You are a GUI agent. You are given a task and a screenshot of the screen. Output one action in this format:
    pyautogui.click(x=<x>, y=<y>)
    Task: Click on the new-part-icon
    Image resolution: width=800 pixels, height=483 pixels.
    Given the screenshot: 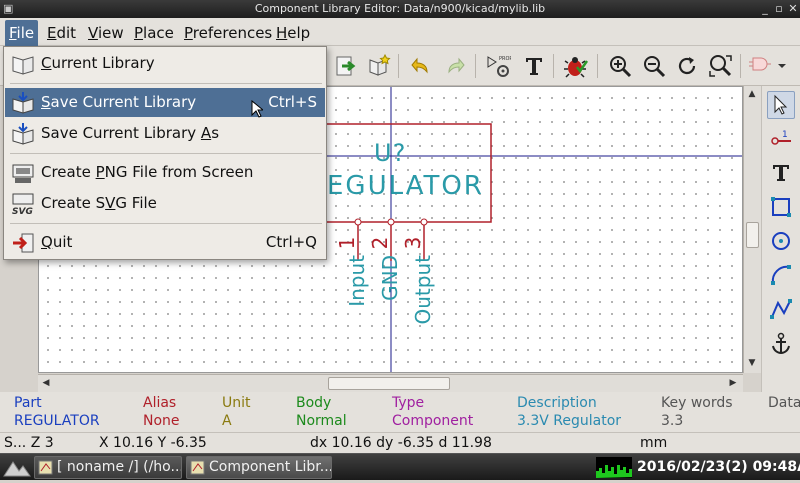 What is the action you would take?
    pyautogui.click(x=379, y=66)
    